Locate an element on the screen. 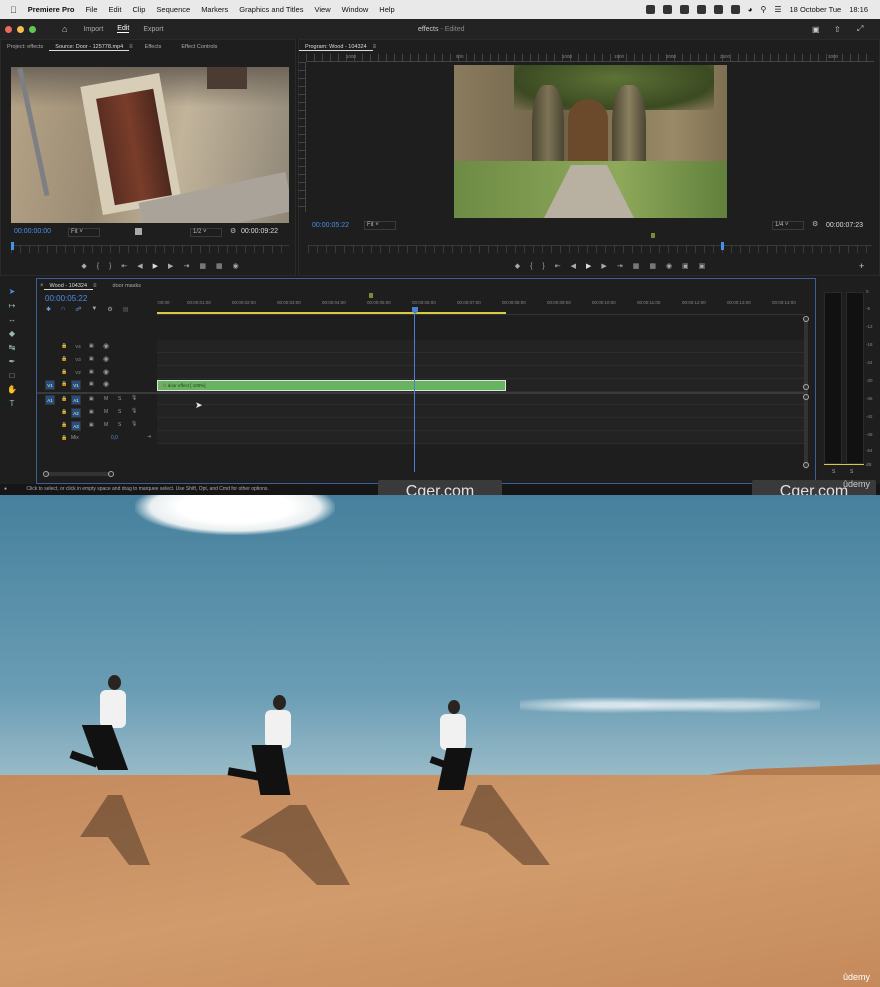  step-back-icon: ◀ is located at coordinates (573, 266).